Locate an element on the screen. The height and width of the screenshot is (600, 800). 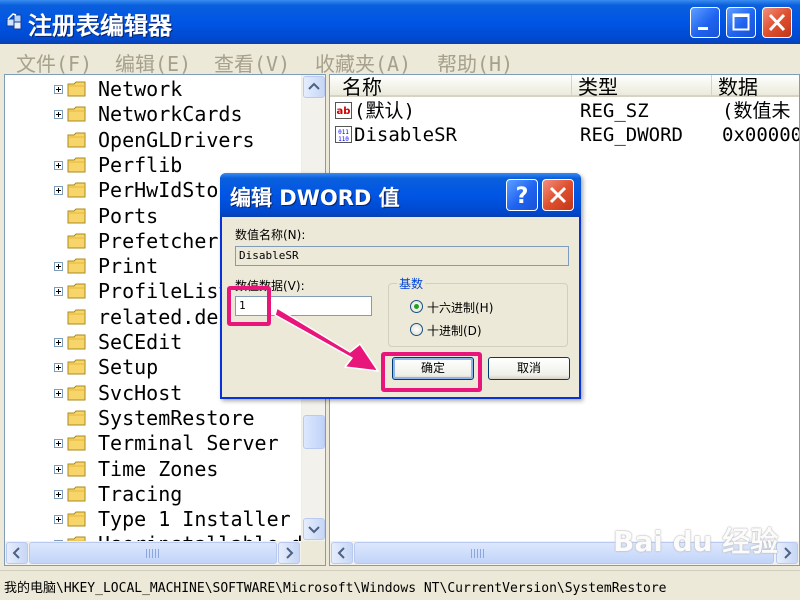
highlight-ok-button is located at coordinates (431, 372).